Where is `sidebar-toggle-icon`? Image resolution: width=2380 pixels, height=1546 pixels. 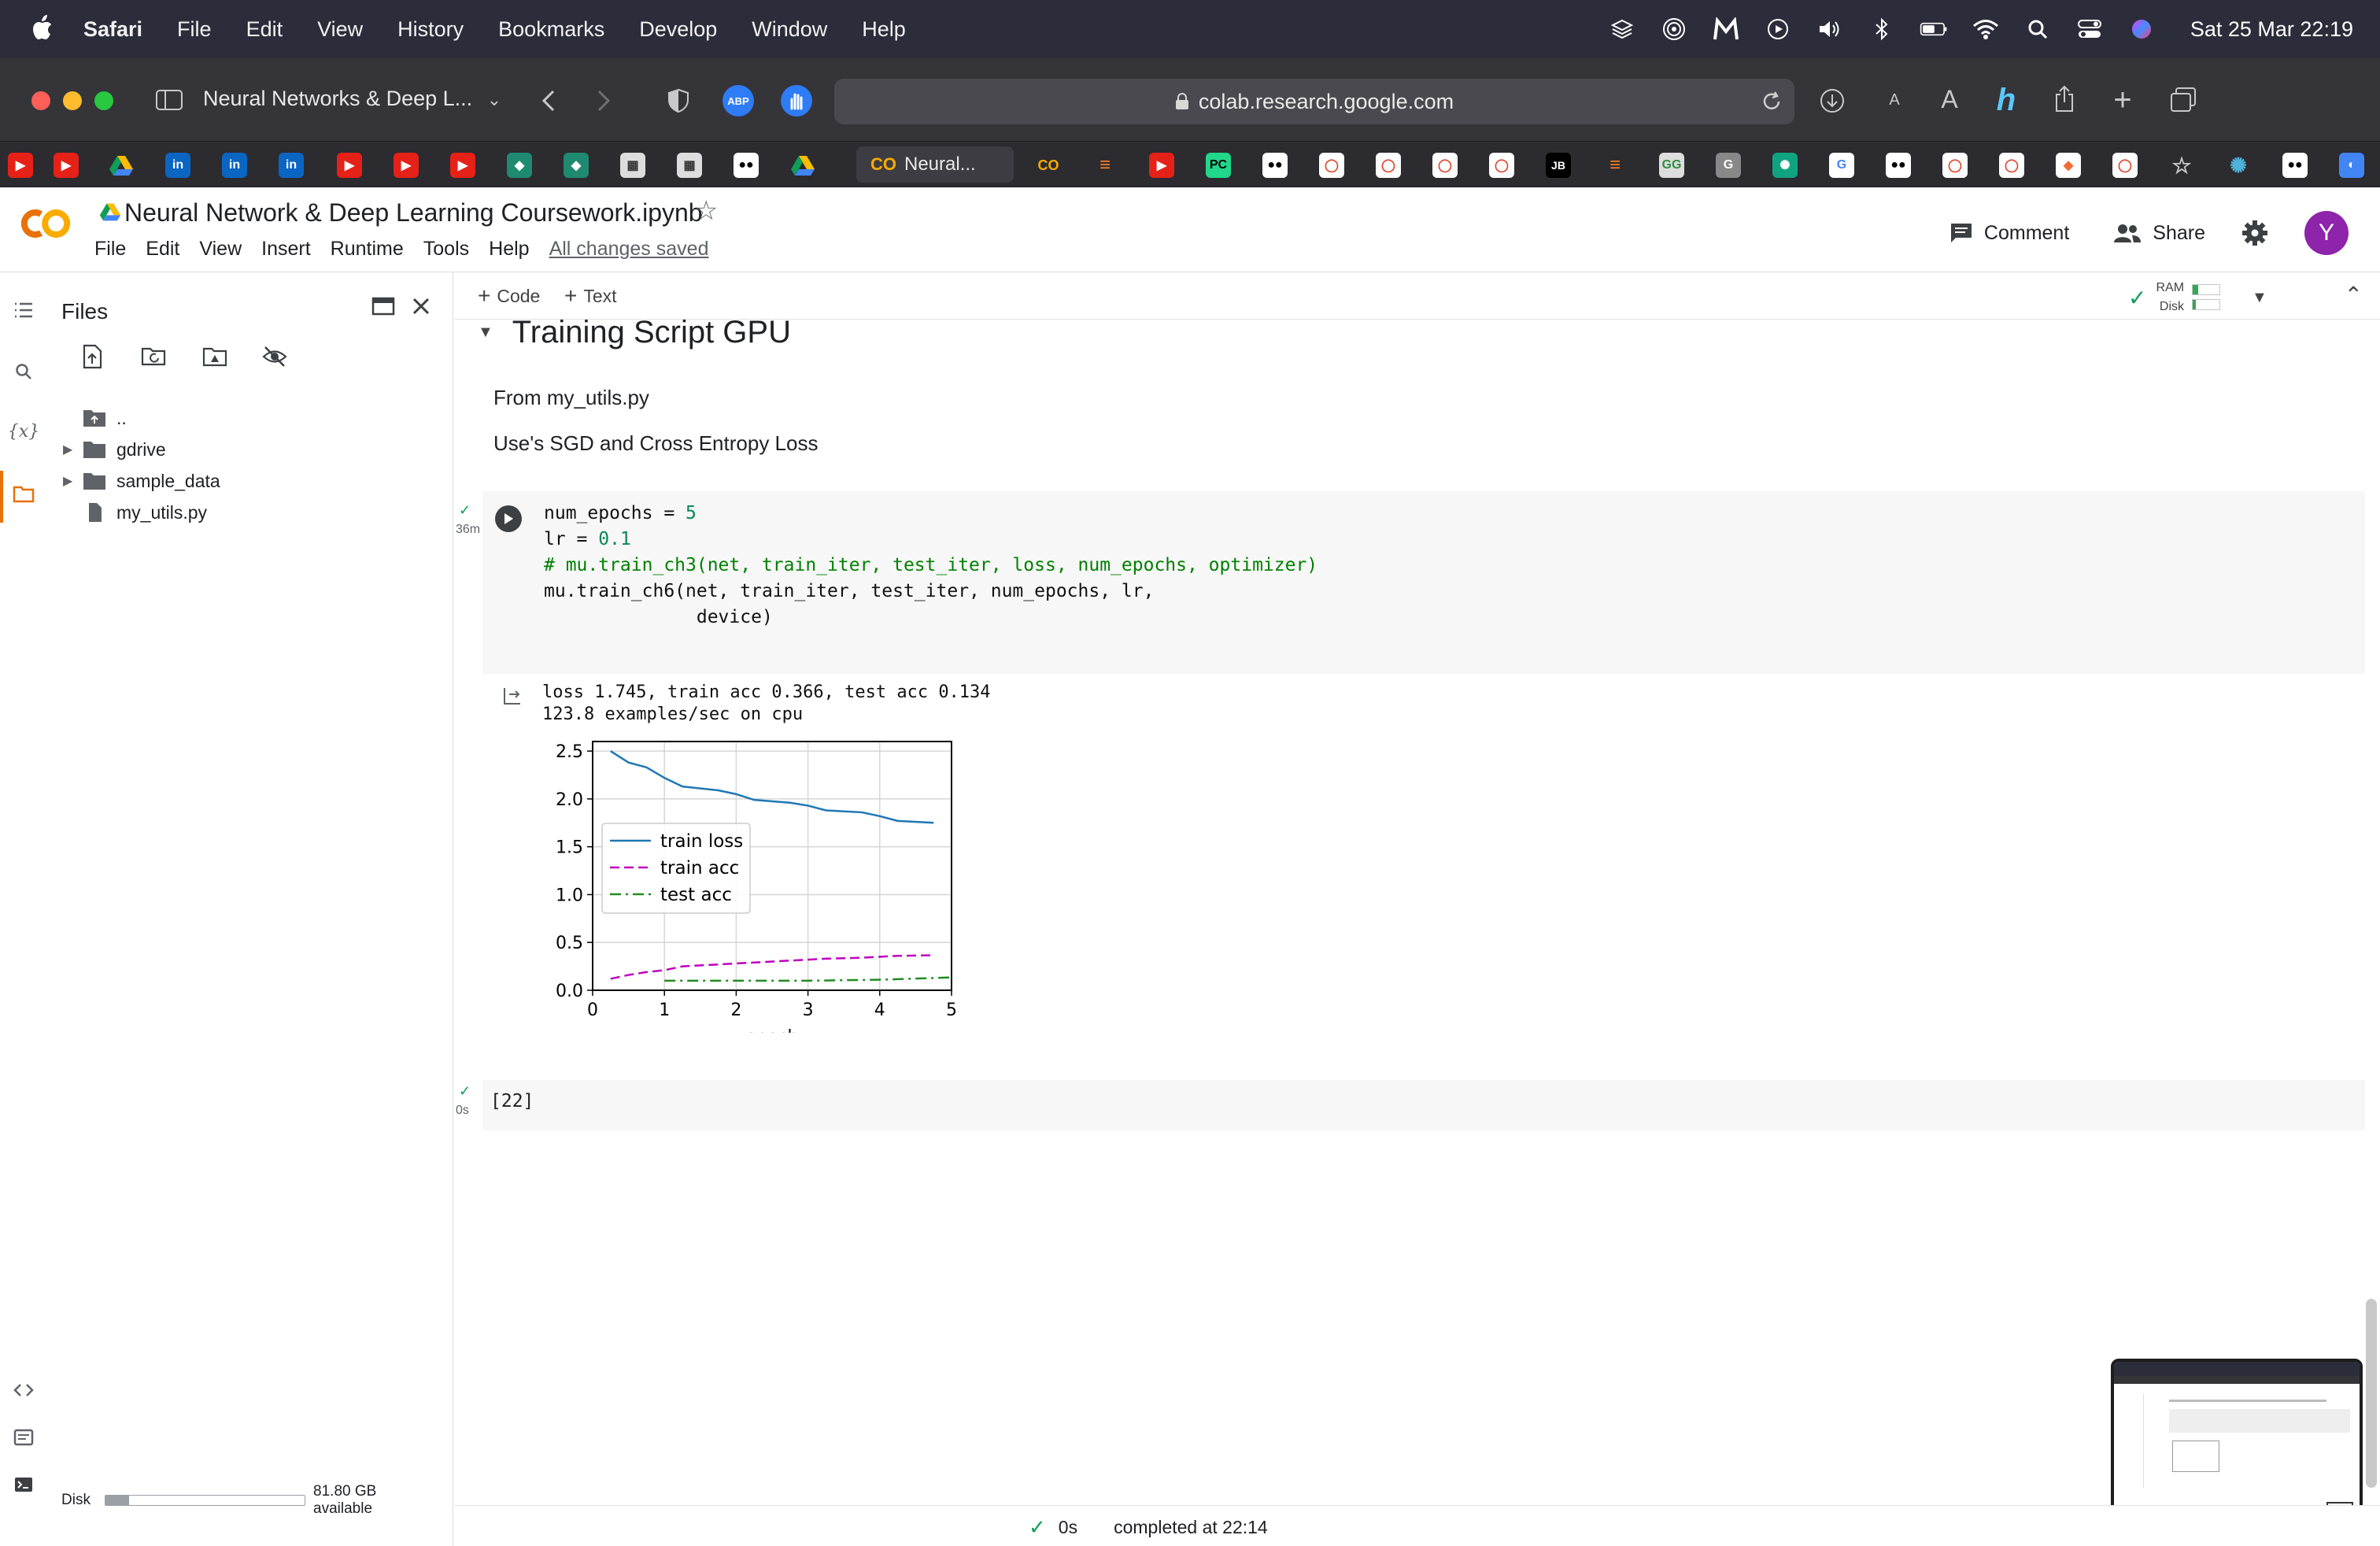 sidebar-toggle-icon is located at coordinates (169, 100).